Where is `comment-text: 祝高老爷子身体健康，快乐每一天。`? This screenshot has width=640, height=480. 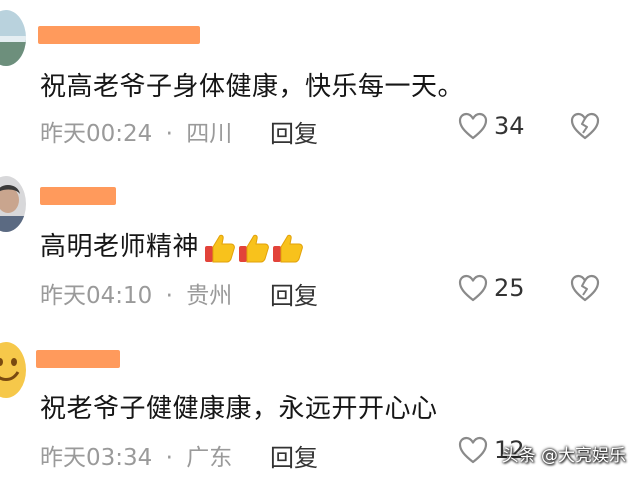
comment-text: 祝高老爷子身体健康，快乐每一天。 is located at coordinates (252, 87).